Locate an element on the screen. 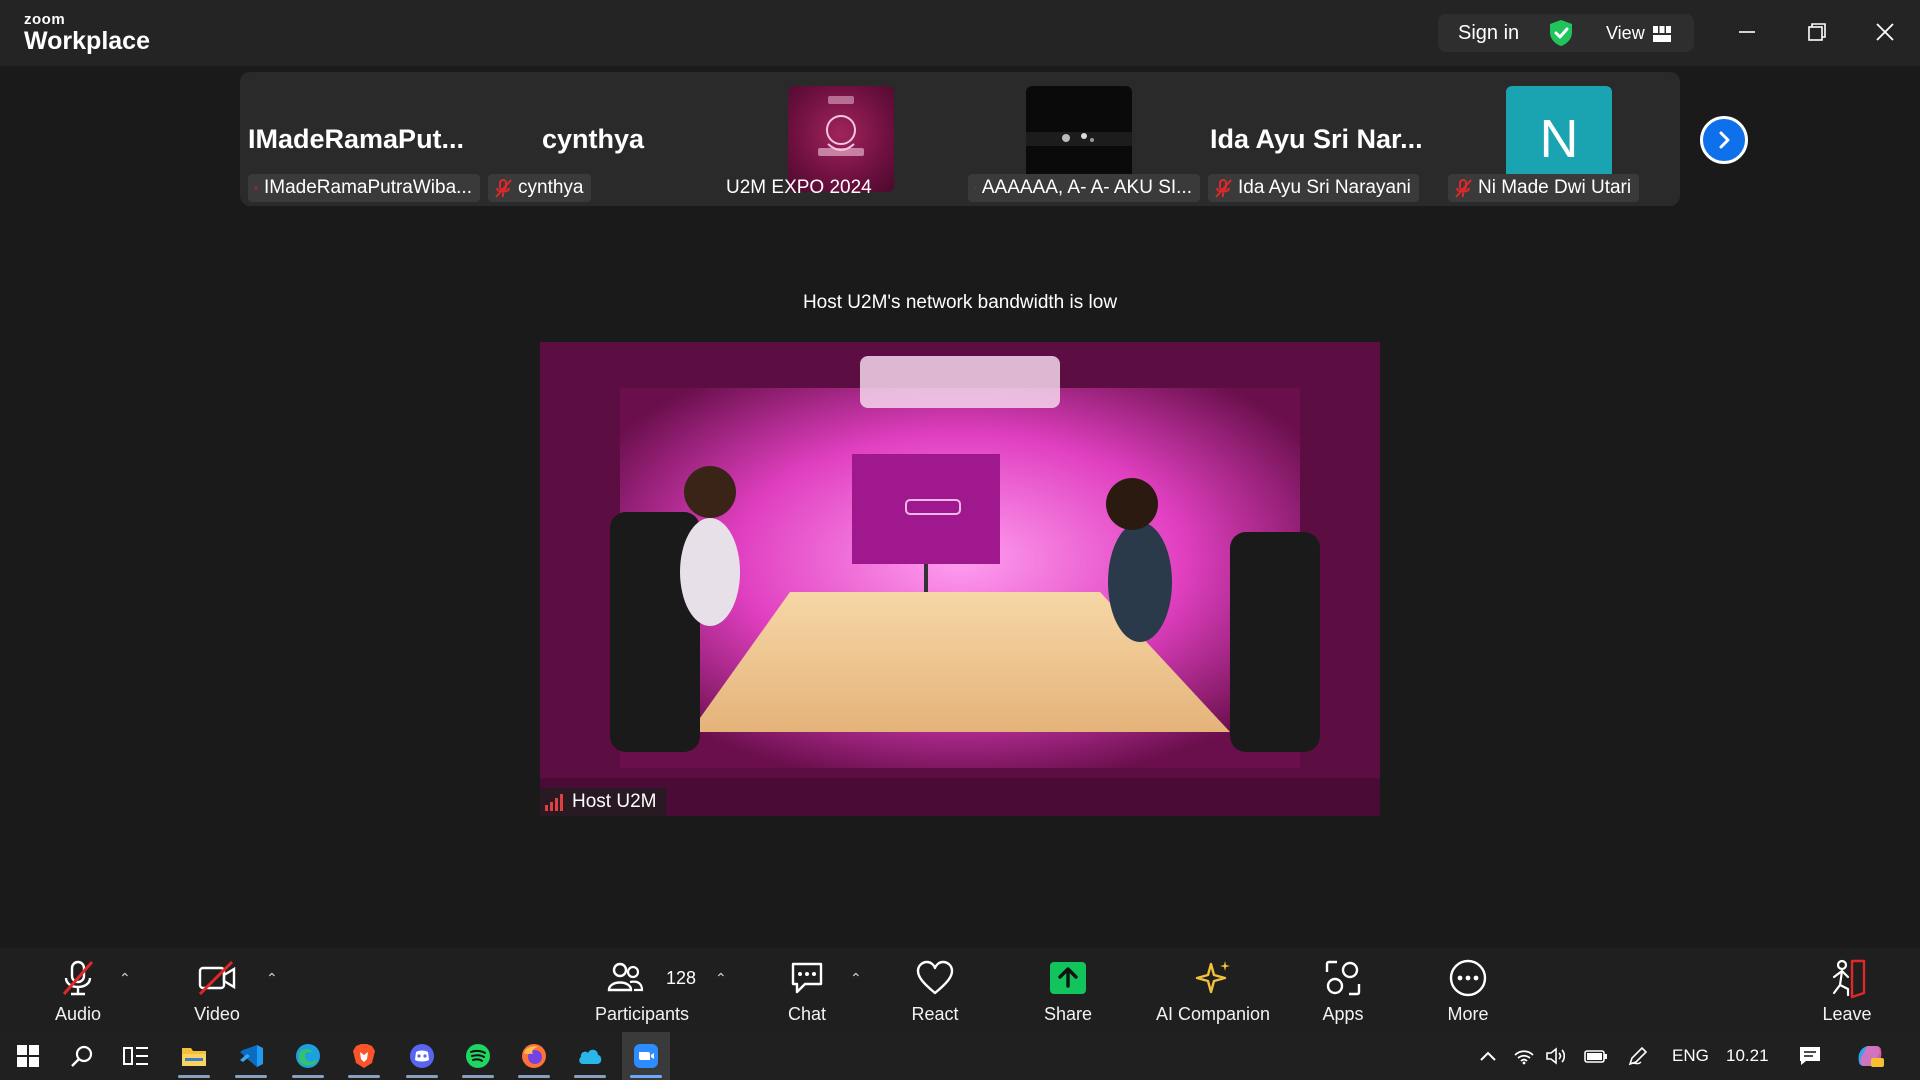  pen-icon is located at coordinates (1638, 1056).